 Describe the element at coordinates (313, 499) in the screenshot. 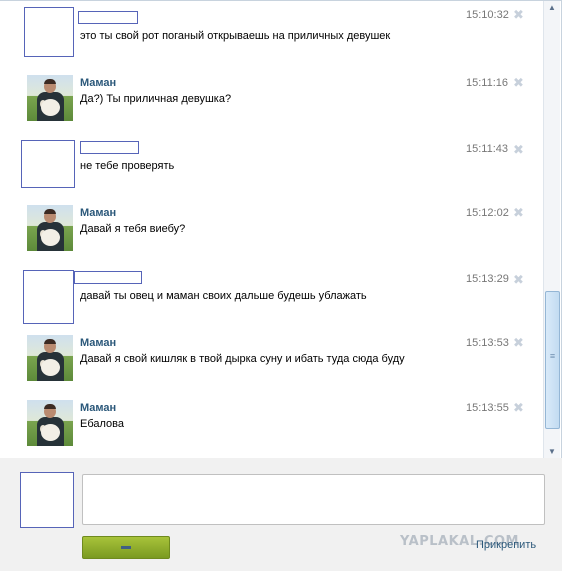

I see `message-input` at that location.